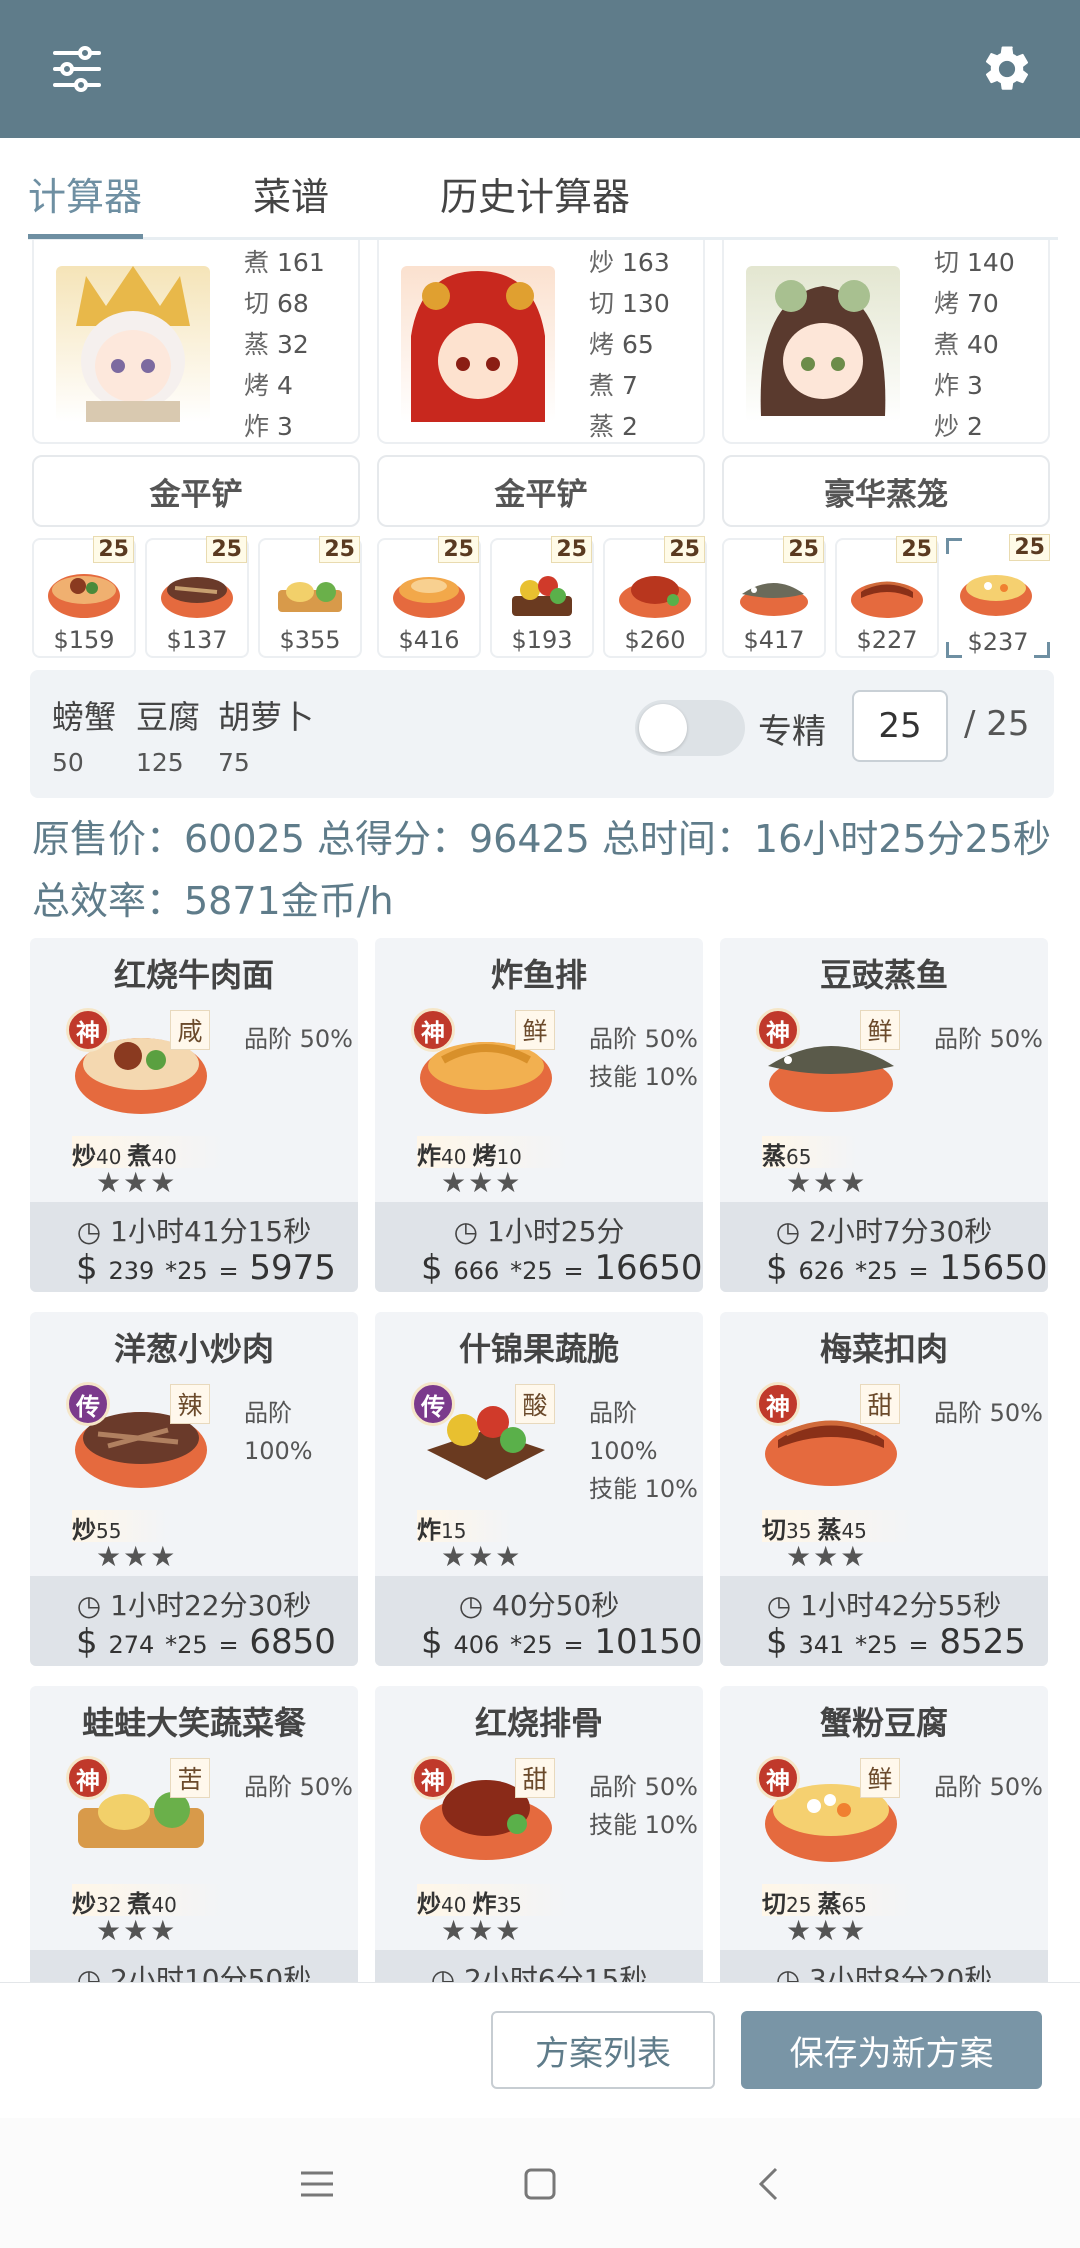 The height and width of the screenshot is (2248, 1080). What do you see at coordinates (886, 342) in the screenshot?
I see `chef-card: 切 140 烤 70 煮 40 炸3 炒2` at bounding box center [886, 342].